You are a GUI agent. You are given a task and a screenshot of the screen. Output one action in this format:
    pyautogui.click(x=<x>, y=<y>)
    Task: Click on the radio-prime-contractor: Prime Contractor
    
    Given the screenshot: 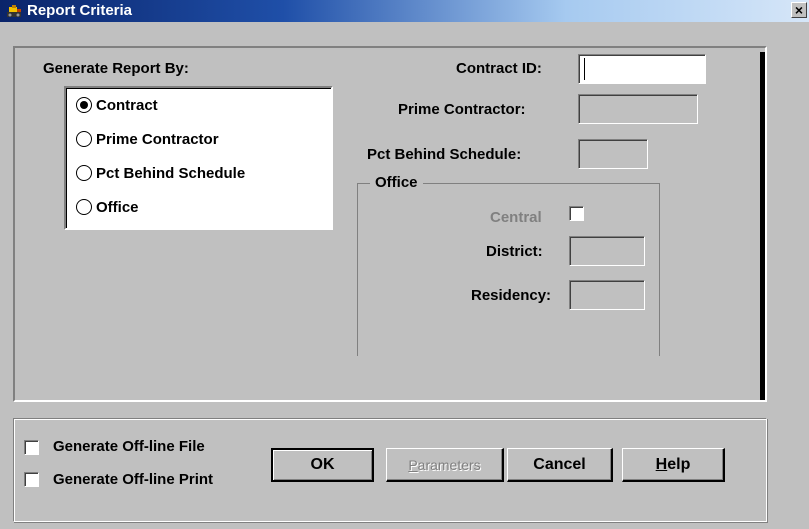 What is the action you would take?
    pyautogui.click(x=147, y=139)
    